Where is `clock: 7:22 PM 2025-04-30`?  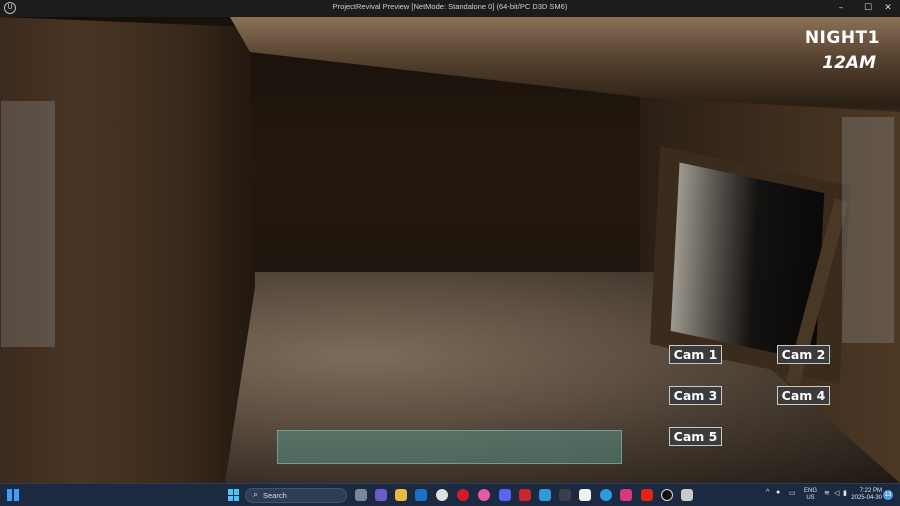 clock: 7:22 PM 2025-04-30 is located at coordinates (866, 495).